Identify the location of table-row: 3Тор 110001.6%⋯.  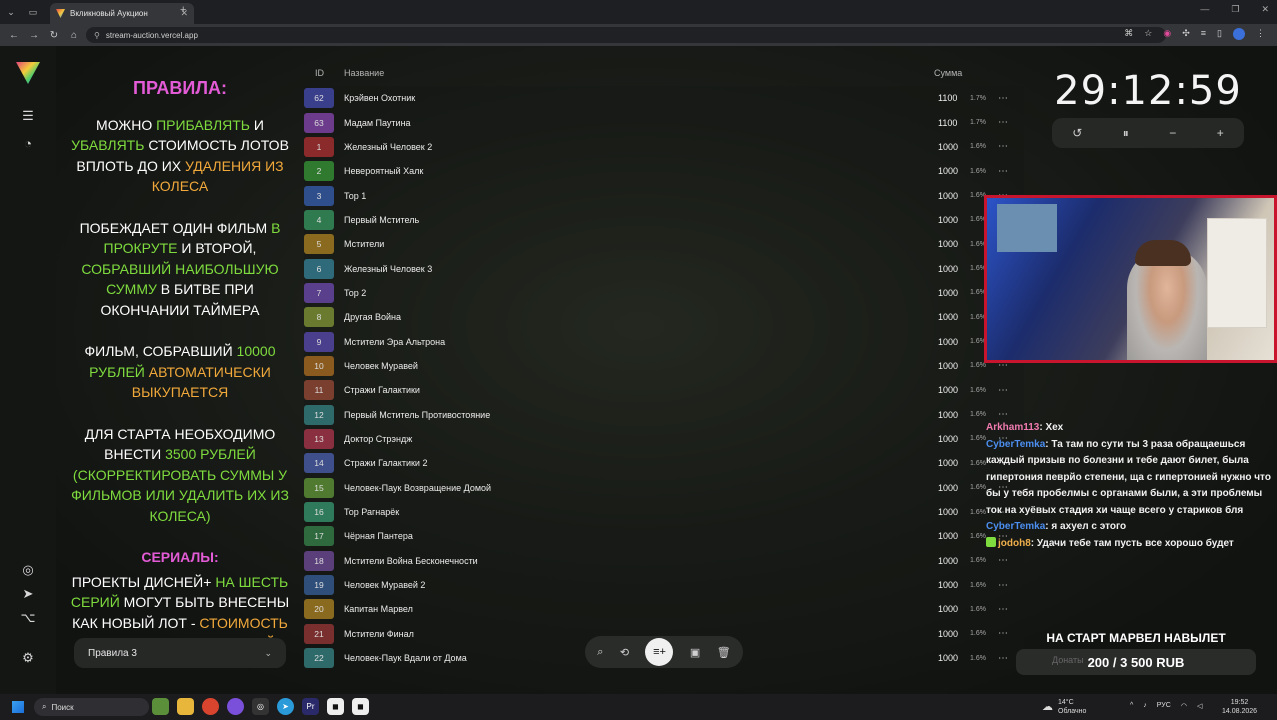
(664, 195).